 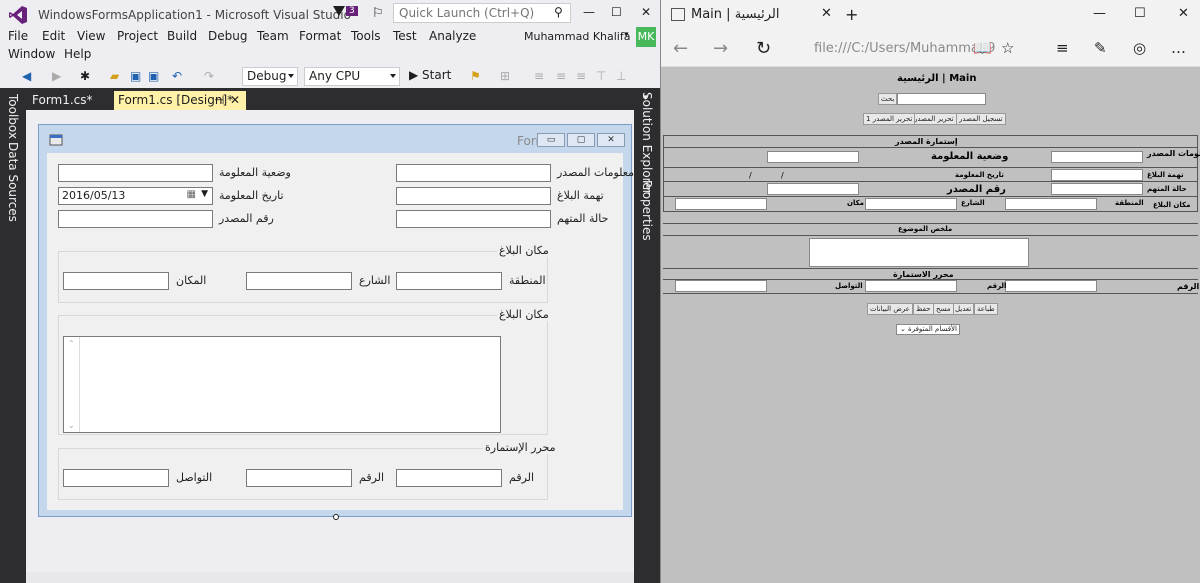 I want to click on favorite-star-icon: ☆, so click(x=1007, y=48).